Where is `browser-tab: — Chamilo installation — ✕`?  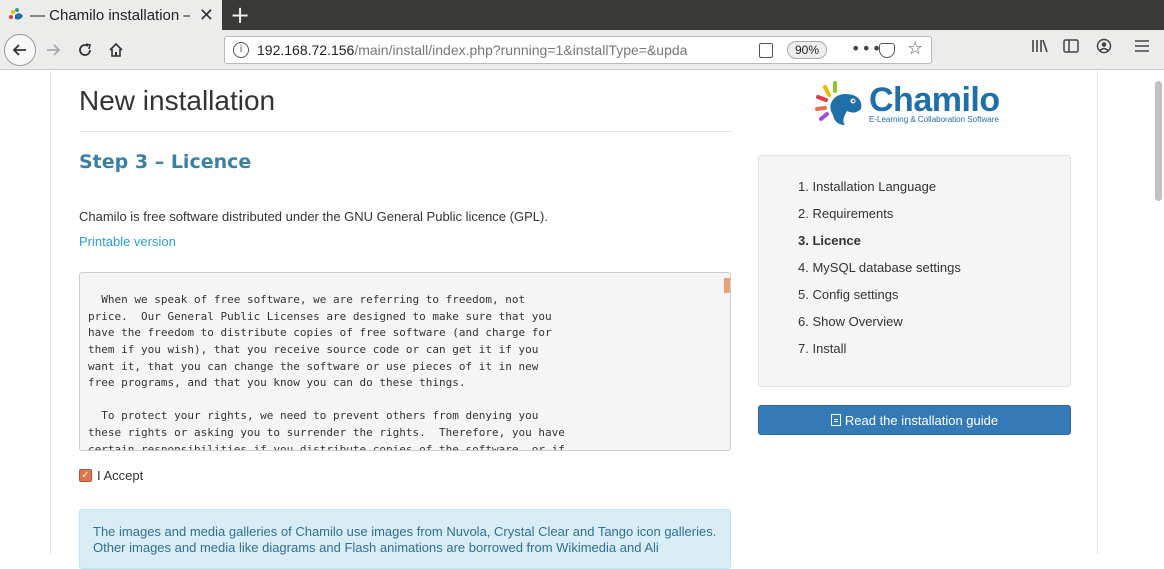 browser-tab: — Chamilo installation — ✕ is located at coordinates (111, 15).